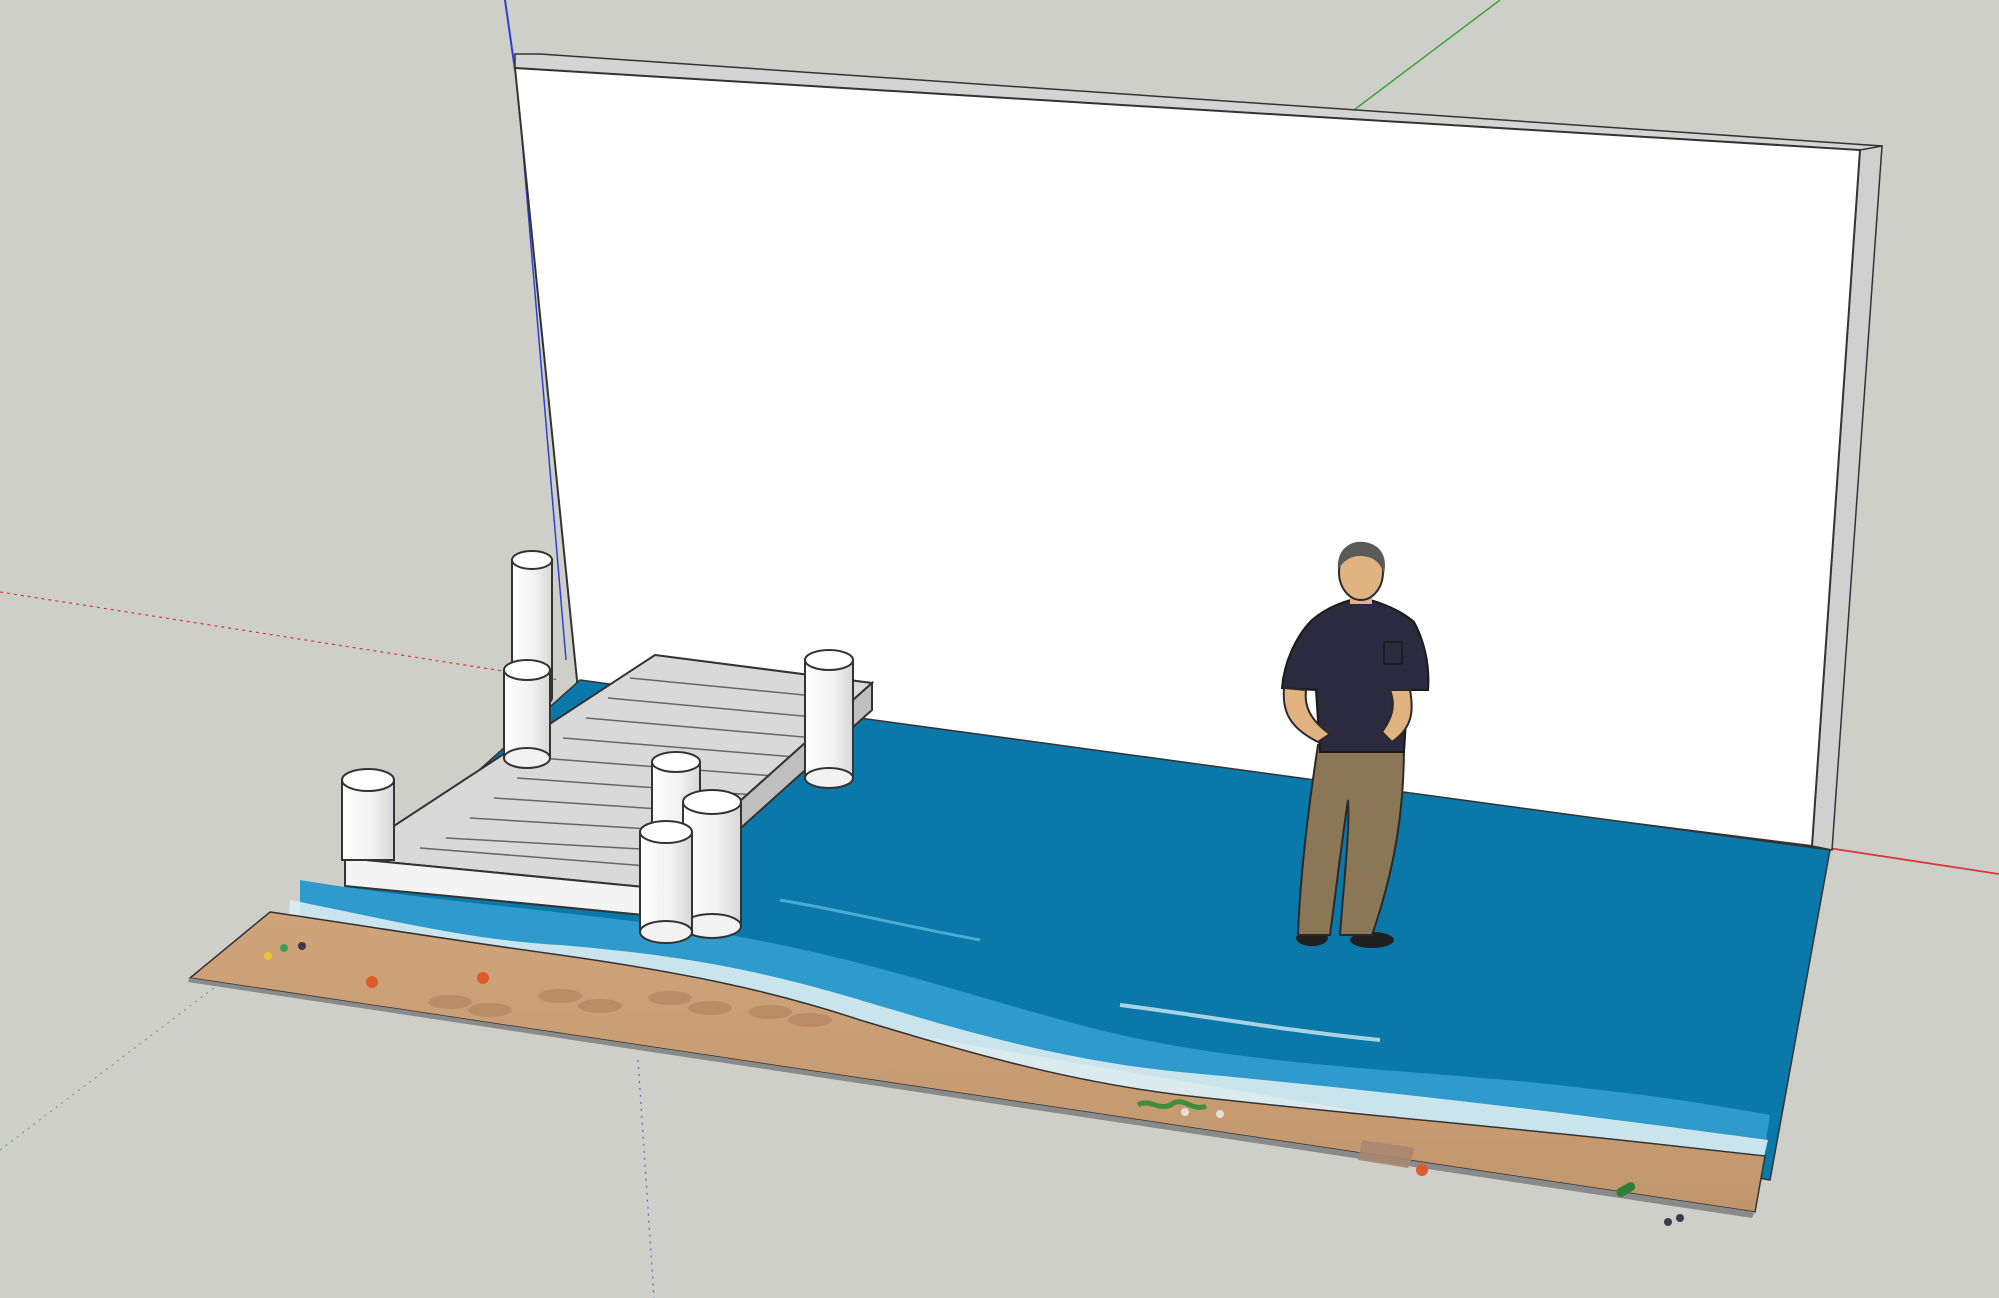 The height and width of the screenshot is (1298, 1999). What do you see at coordinates (280, 636) in the screenshot?
I see `red-axis-left` at bounding box center [280, 636].